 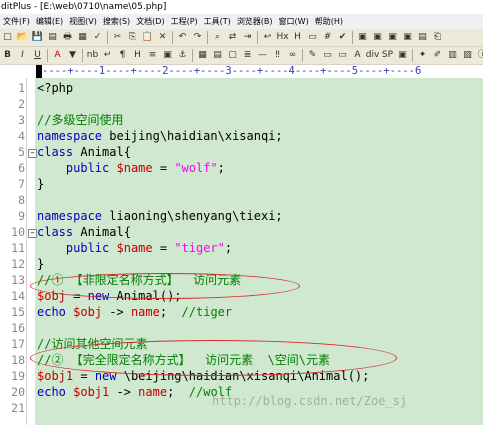 What do you see at coordinates (247, 37) in the screenshot?
I see `goto-icon: ⇥` at bounding box center [247, 37].